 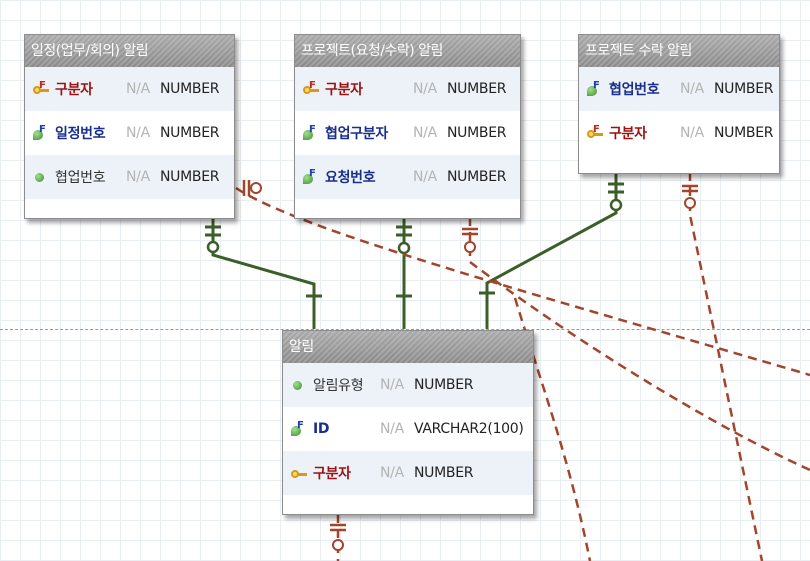 I want to click on attribute-row-collab-number: F 협업번호 N/A NUMBER, so click(x=679, y=89).